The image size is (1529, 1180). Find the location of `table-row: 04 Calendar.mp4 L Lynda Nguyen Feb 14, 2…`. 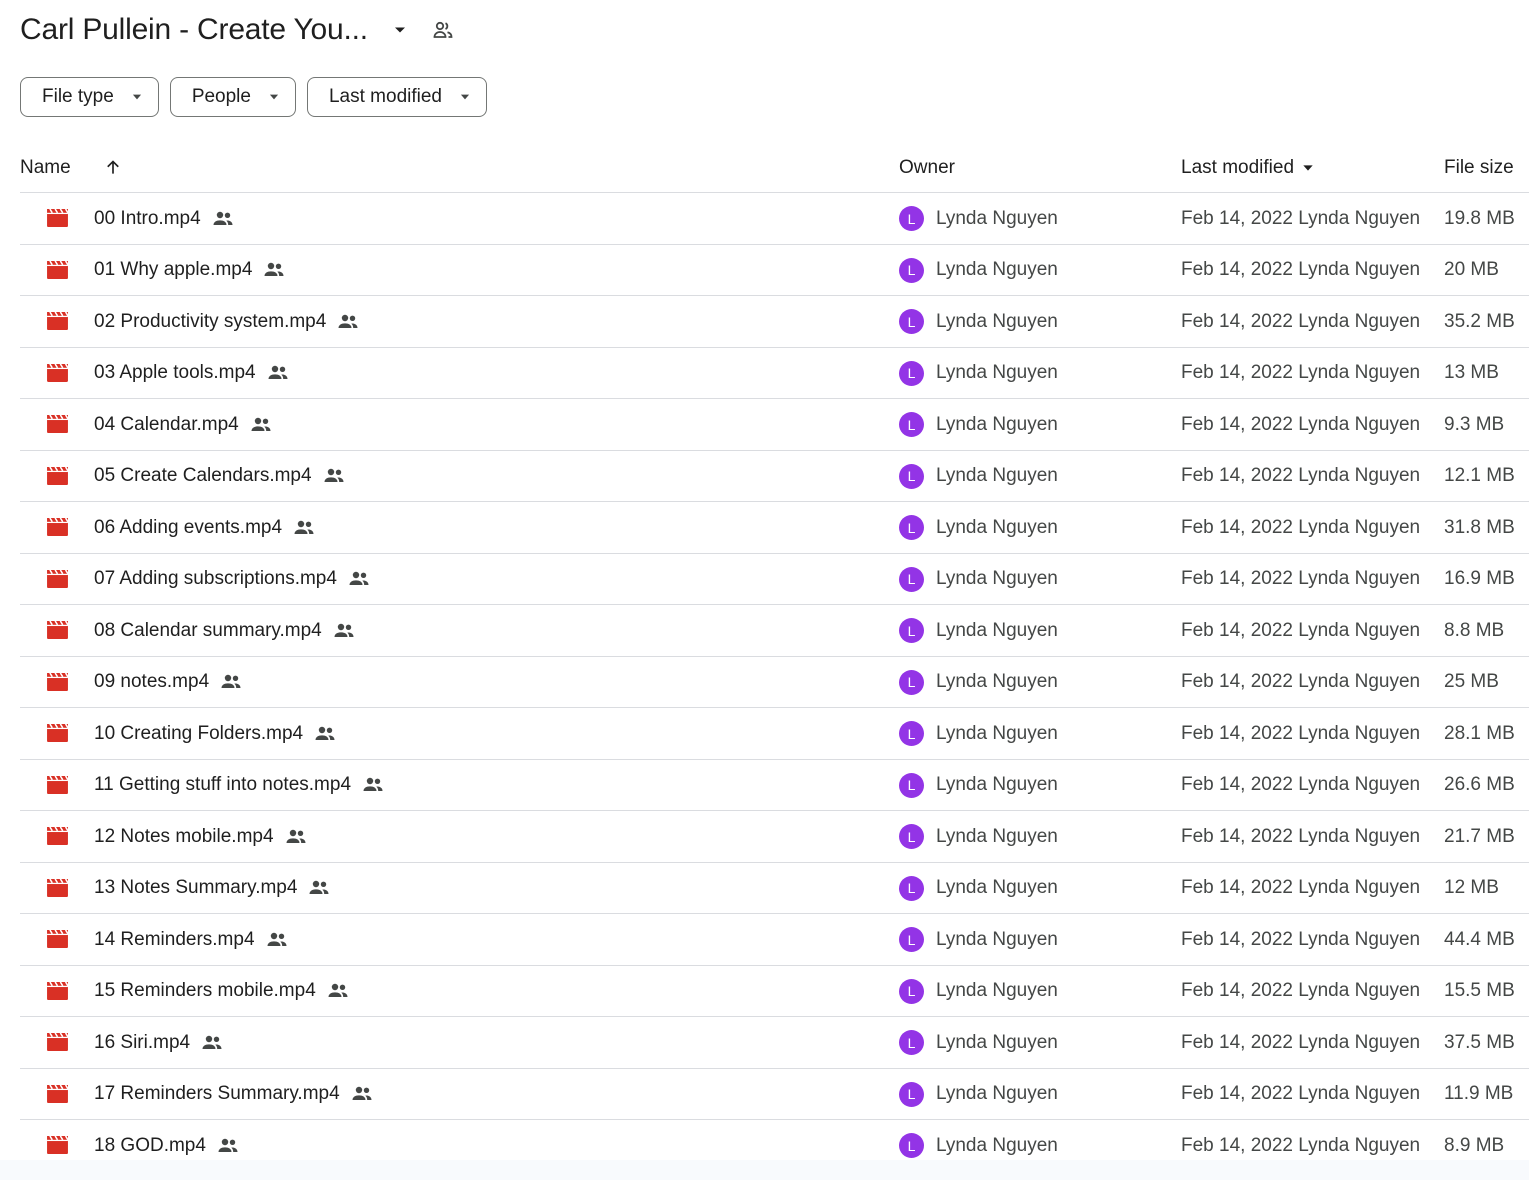

table-row: 04 Calendar.mp4 L Lynda Nguyen Feb 14, 2… is located at coordinates (774, 425).